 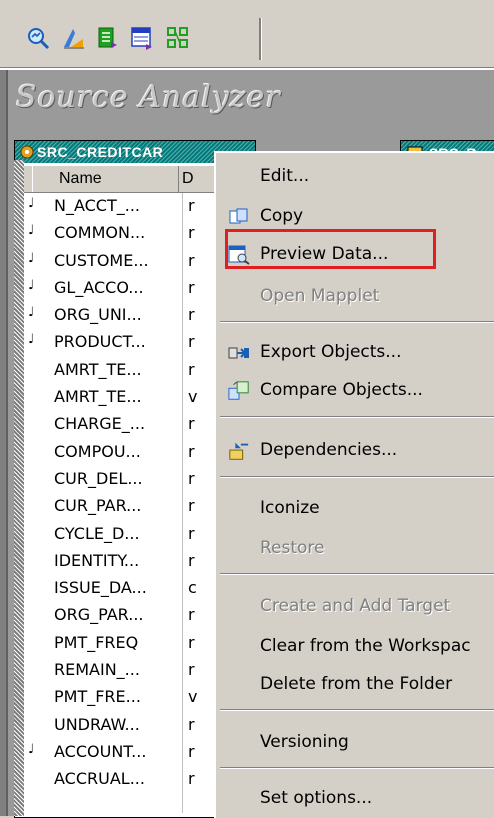 I want to click on mapplet-designer-icon, so click(x=142, y=38).